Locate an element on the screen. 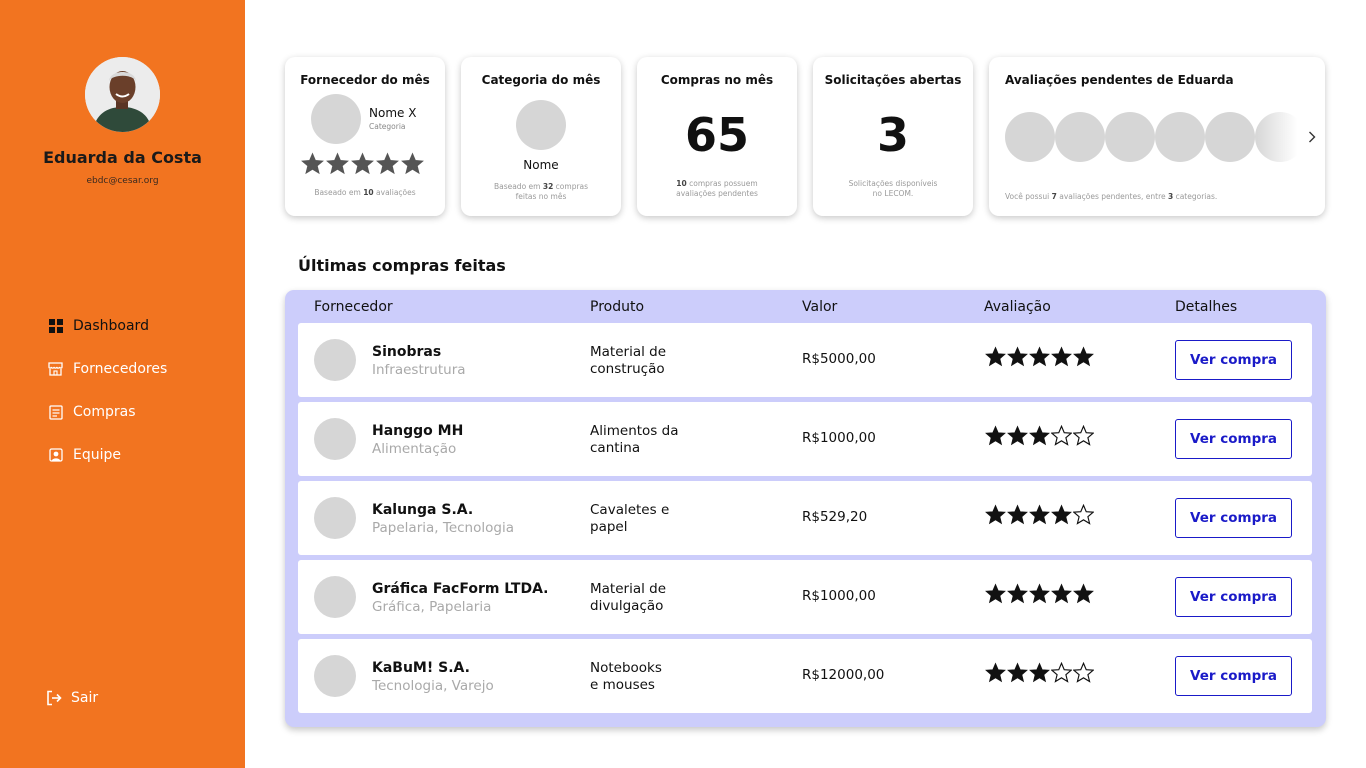 This screenshot has width=1366, height=768. column-header-value: Valor is located at coordinates (820, 307).